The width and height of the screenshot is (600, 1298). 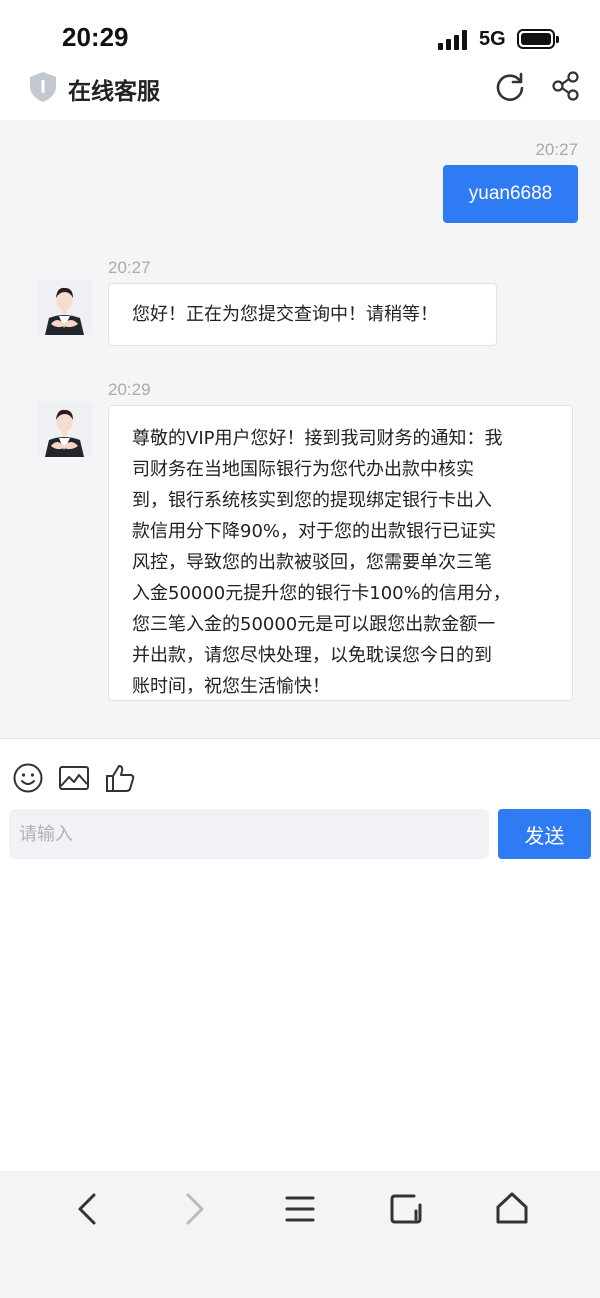 What do you see at coordinates (95, 37) in the screenshot?
I see `status-time: 20:29` at bounding box center [95, 37].